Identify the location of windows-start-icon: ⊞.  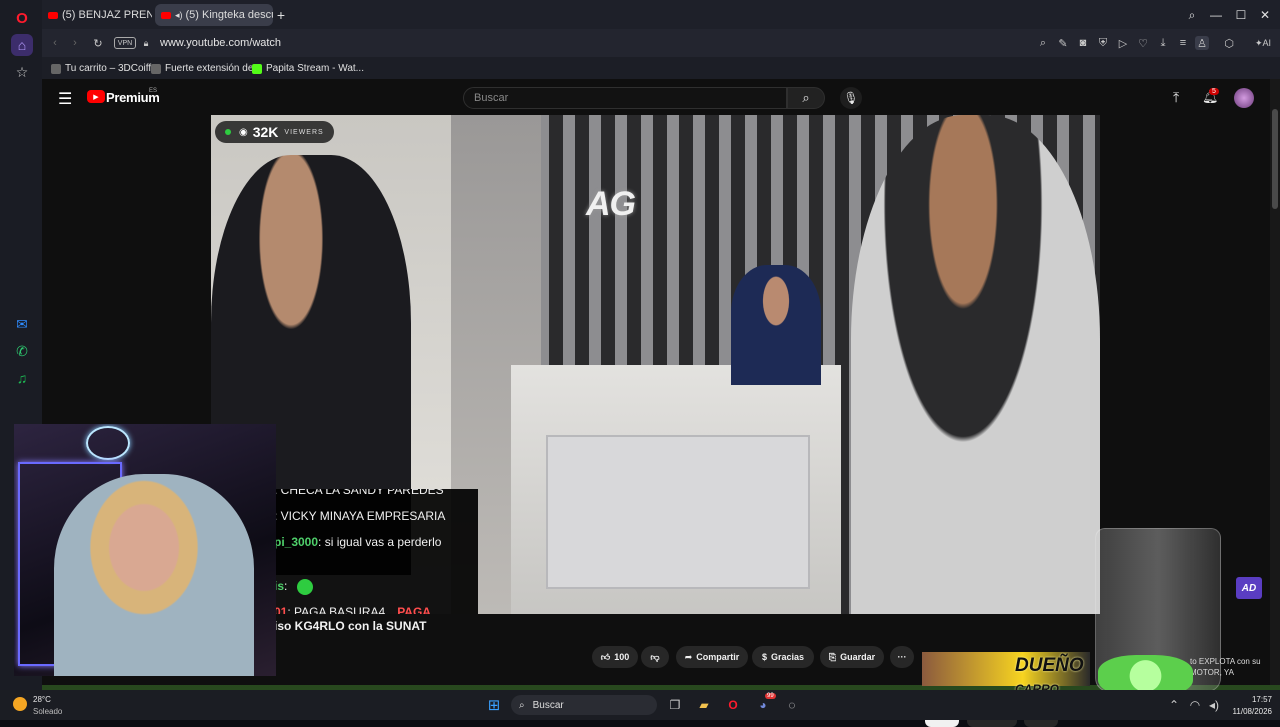
(494, 705).